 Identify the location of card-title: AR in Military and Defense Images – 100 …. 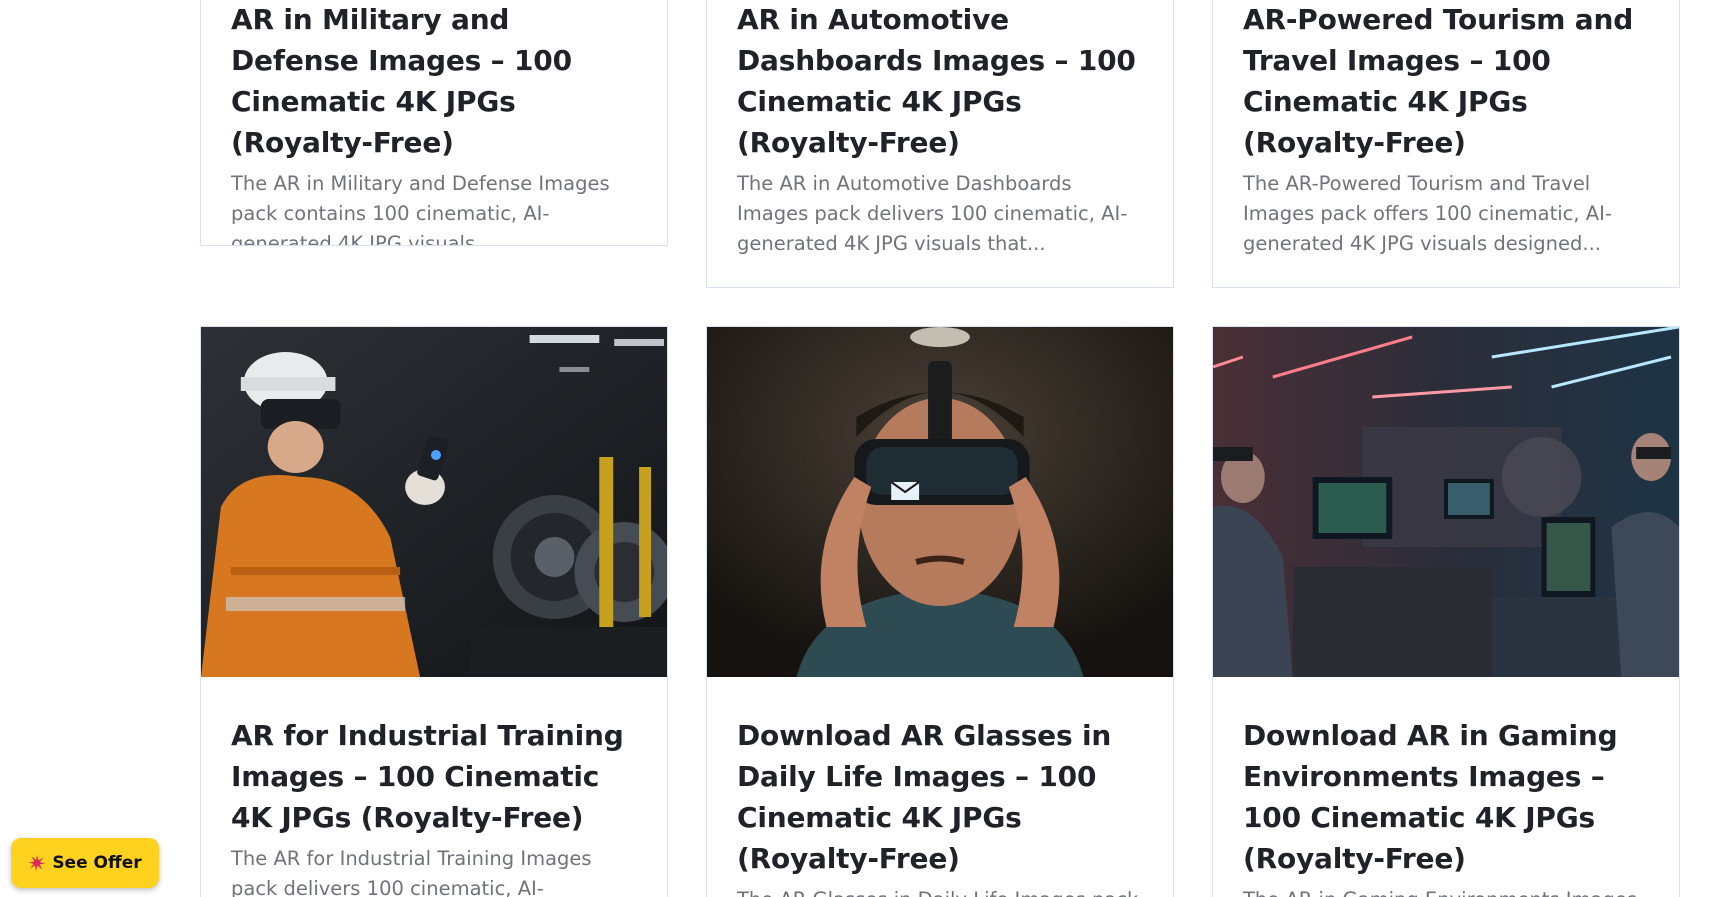
(434, 81).